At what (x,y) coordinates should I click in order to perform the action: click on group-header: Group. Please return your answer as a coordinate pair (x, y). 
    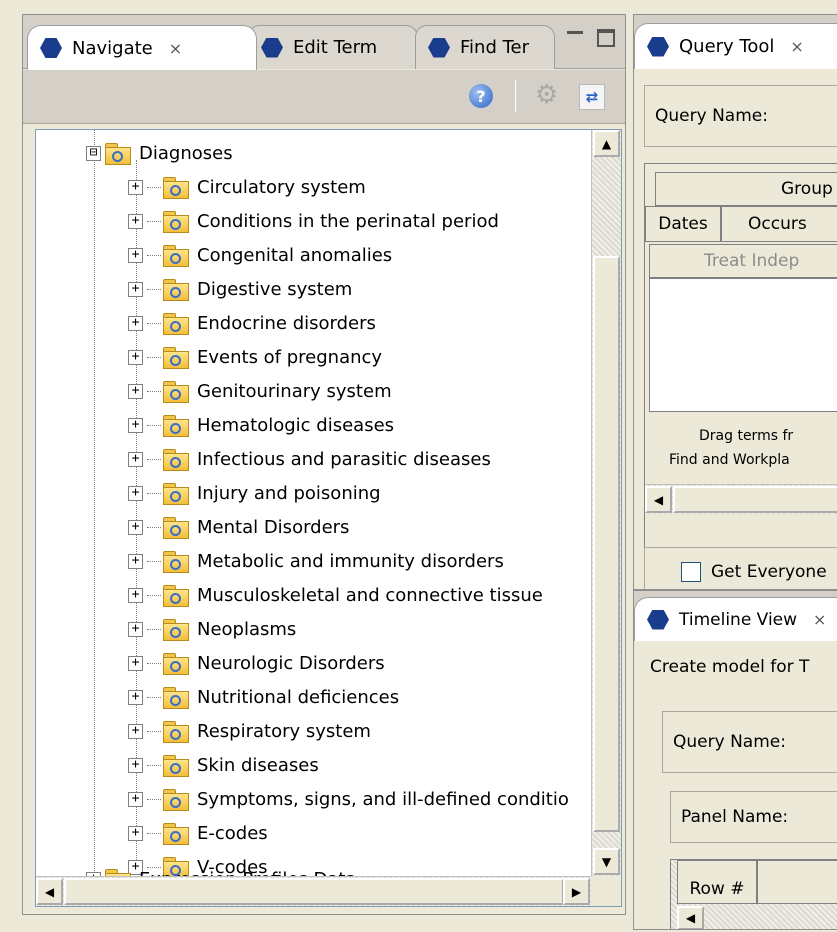
    Looking at the image, I should click on (746, 189).